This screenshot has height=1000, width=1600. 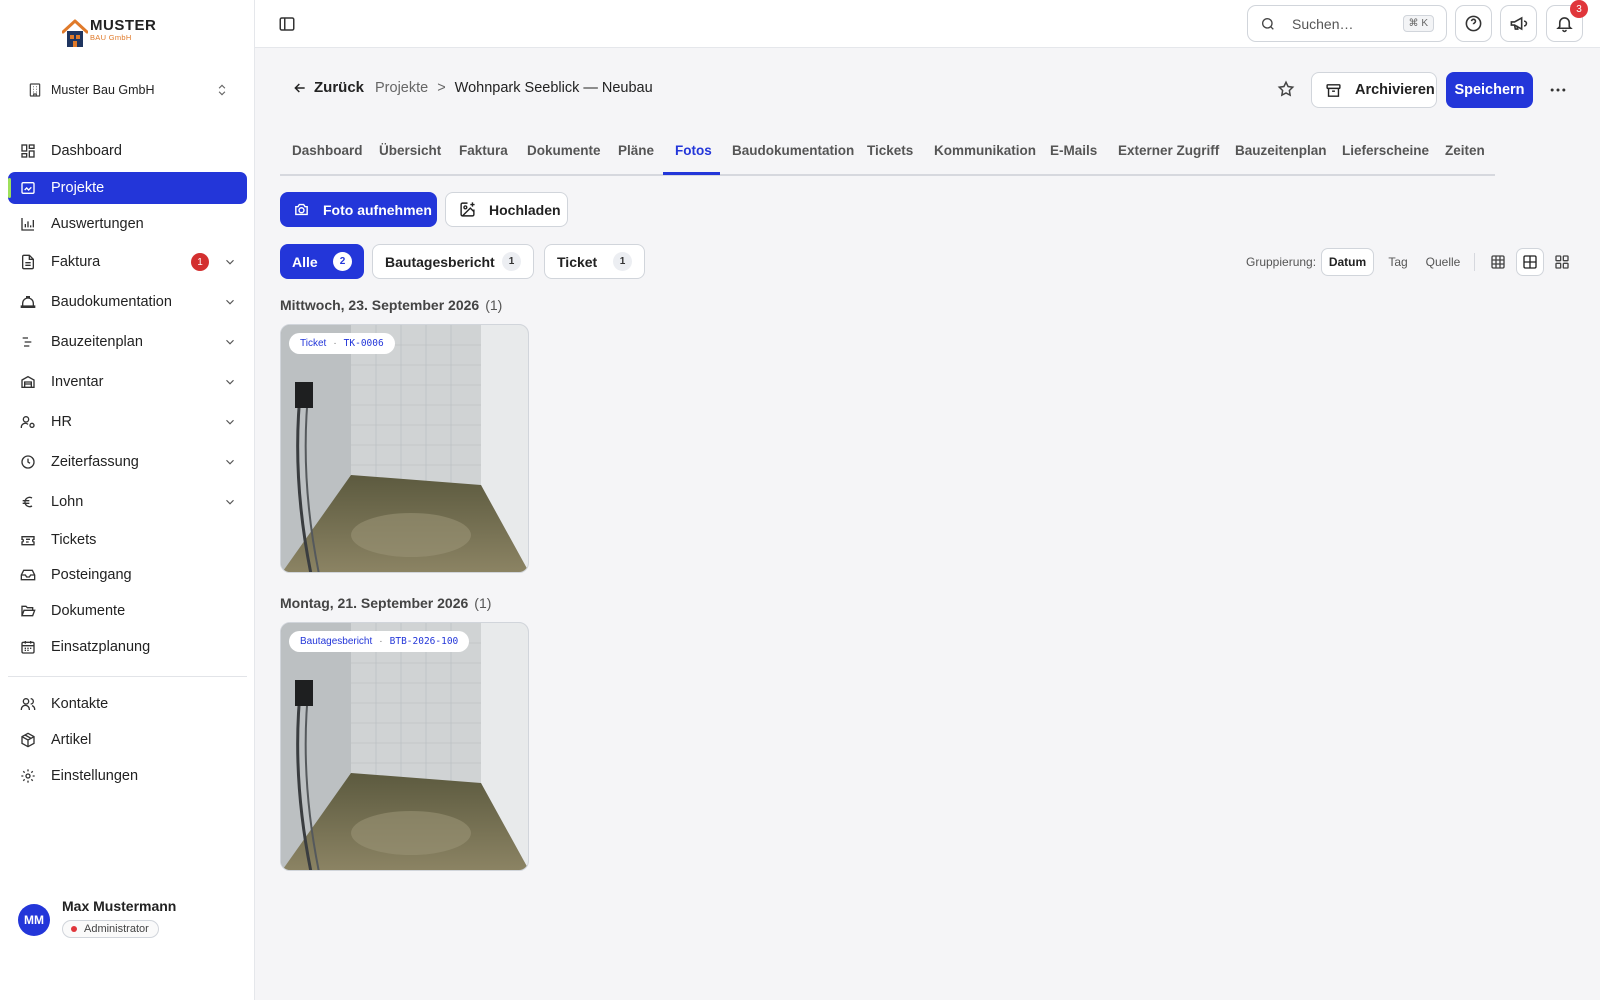 I want to click on grouping-option-tag: Tag, so click(x=1398, y=262).